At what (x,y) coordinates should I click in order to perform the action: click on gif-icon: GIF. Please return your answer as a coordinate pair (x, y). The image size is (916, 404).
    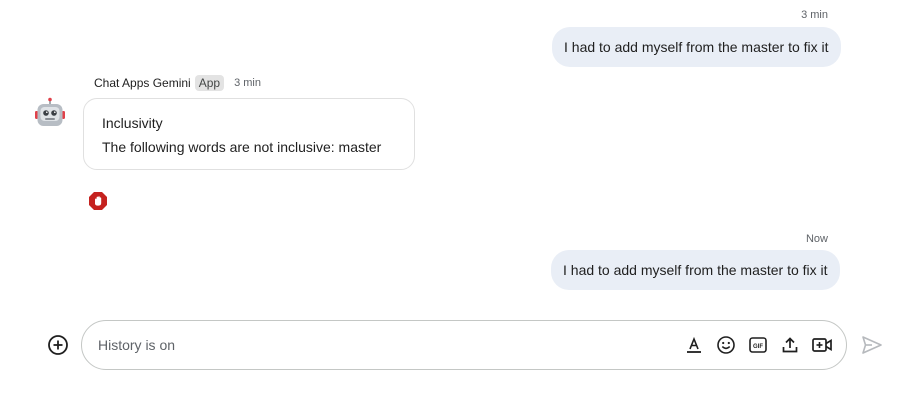
    Looking at the image, I should click on (758, 345).